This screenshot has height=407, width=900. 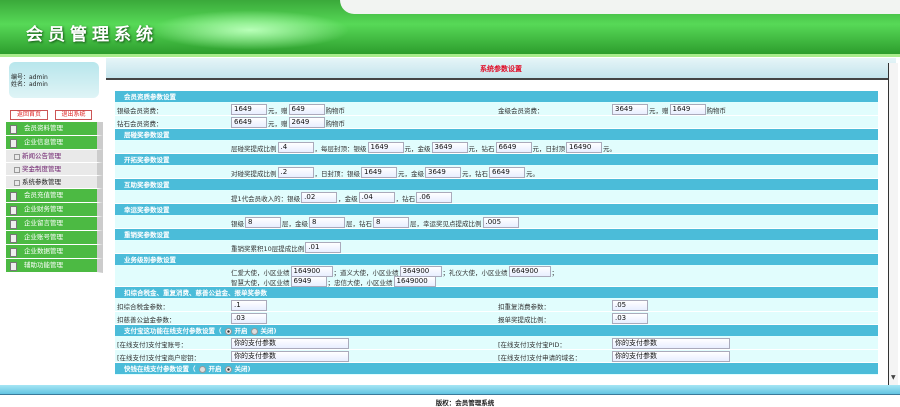 I want to click on field-group: 对碰奖提成比例 .2 ，日封顶：银级 1649 元，金级 3649 元，钻石 6649 元。, so click(x=385, y=172).